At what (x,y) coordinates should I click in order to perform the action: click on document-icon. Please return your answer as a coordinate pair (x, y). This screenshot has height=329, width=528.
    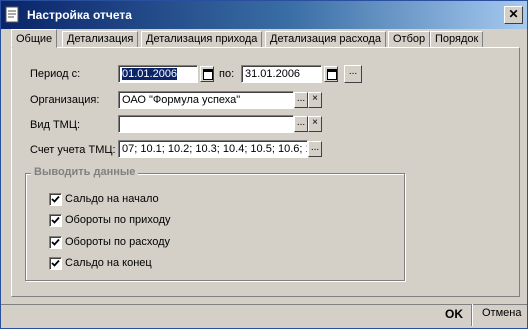
    Looking at the image, I should click on (12, 14).